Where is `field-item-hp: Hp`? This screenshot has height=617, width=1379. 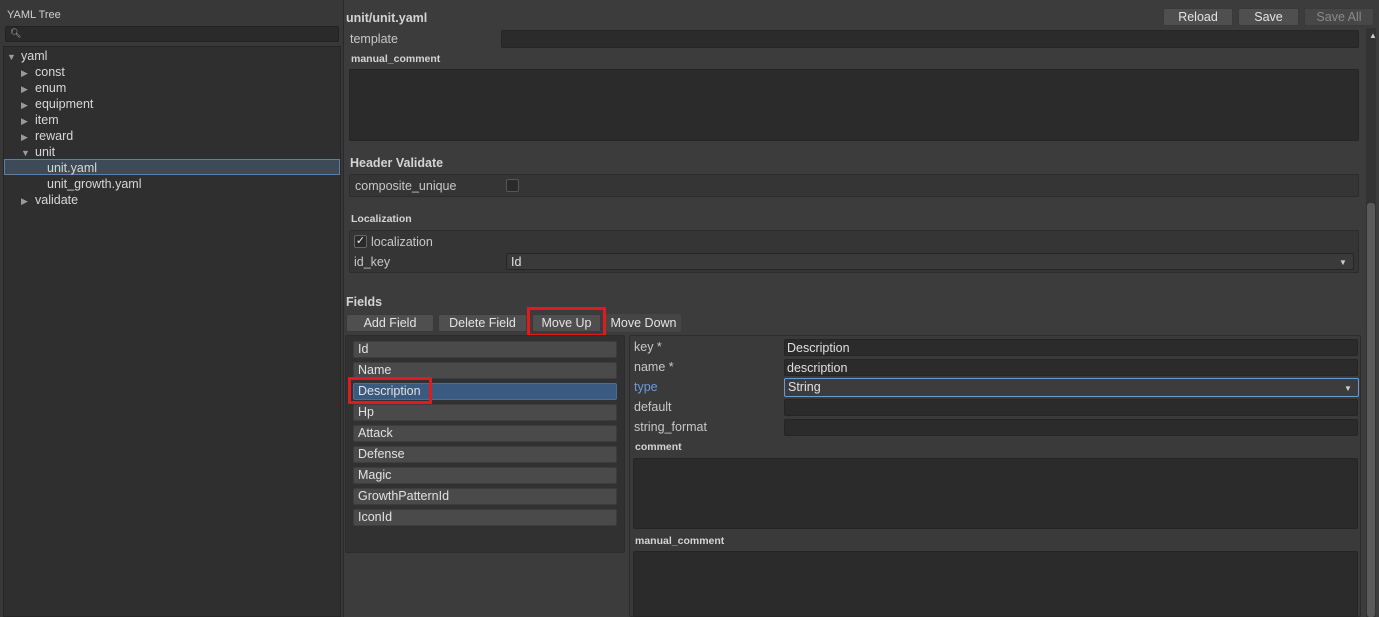
field-item-hp: Hp is located at coordinates (485, 412).